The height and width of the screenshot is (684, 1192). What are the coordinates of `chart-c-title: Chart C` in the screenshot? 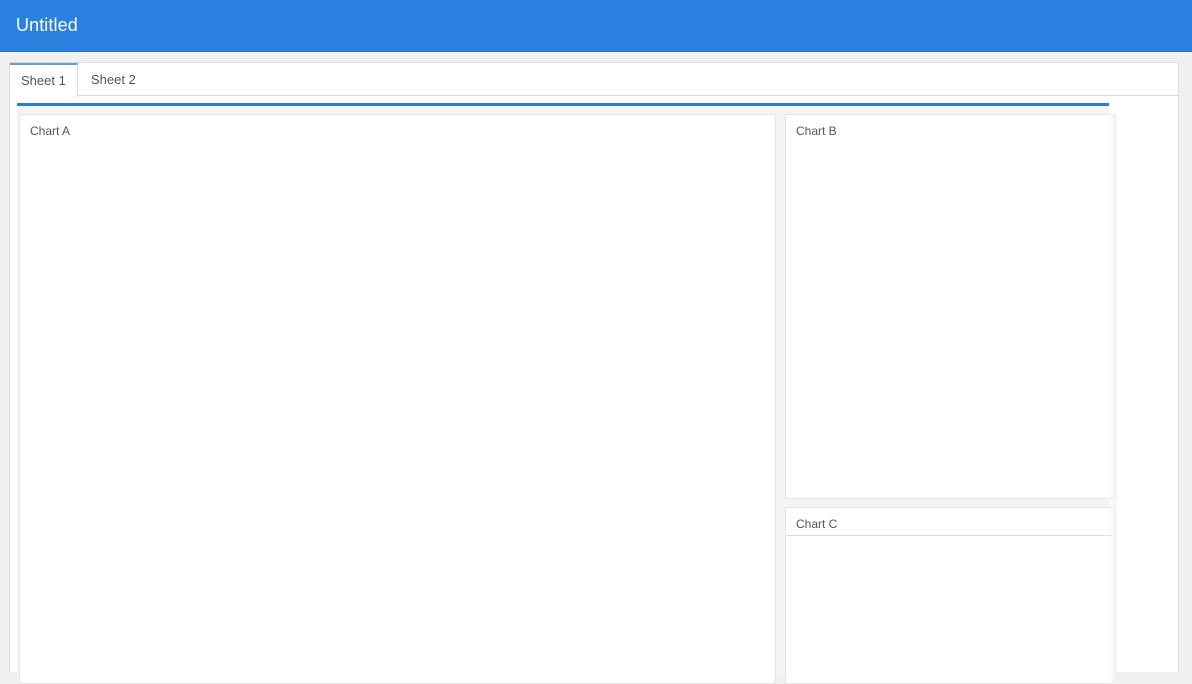 It's located at (817, 524).